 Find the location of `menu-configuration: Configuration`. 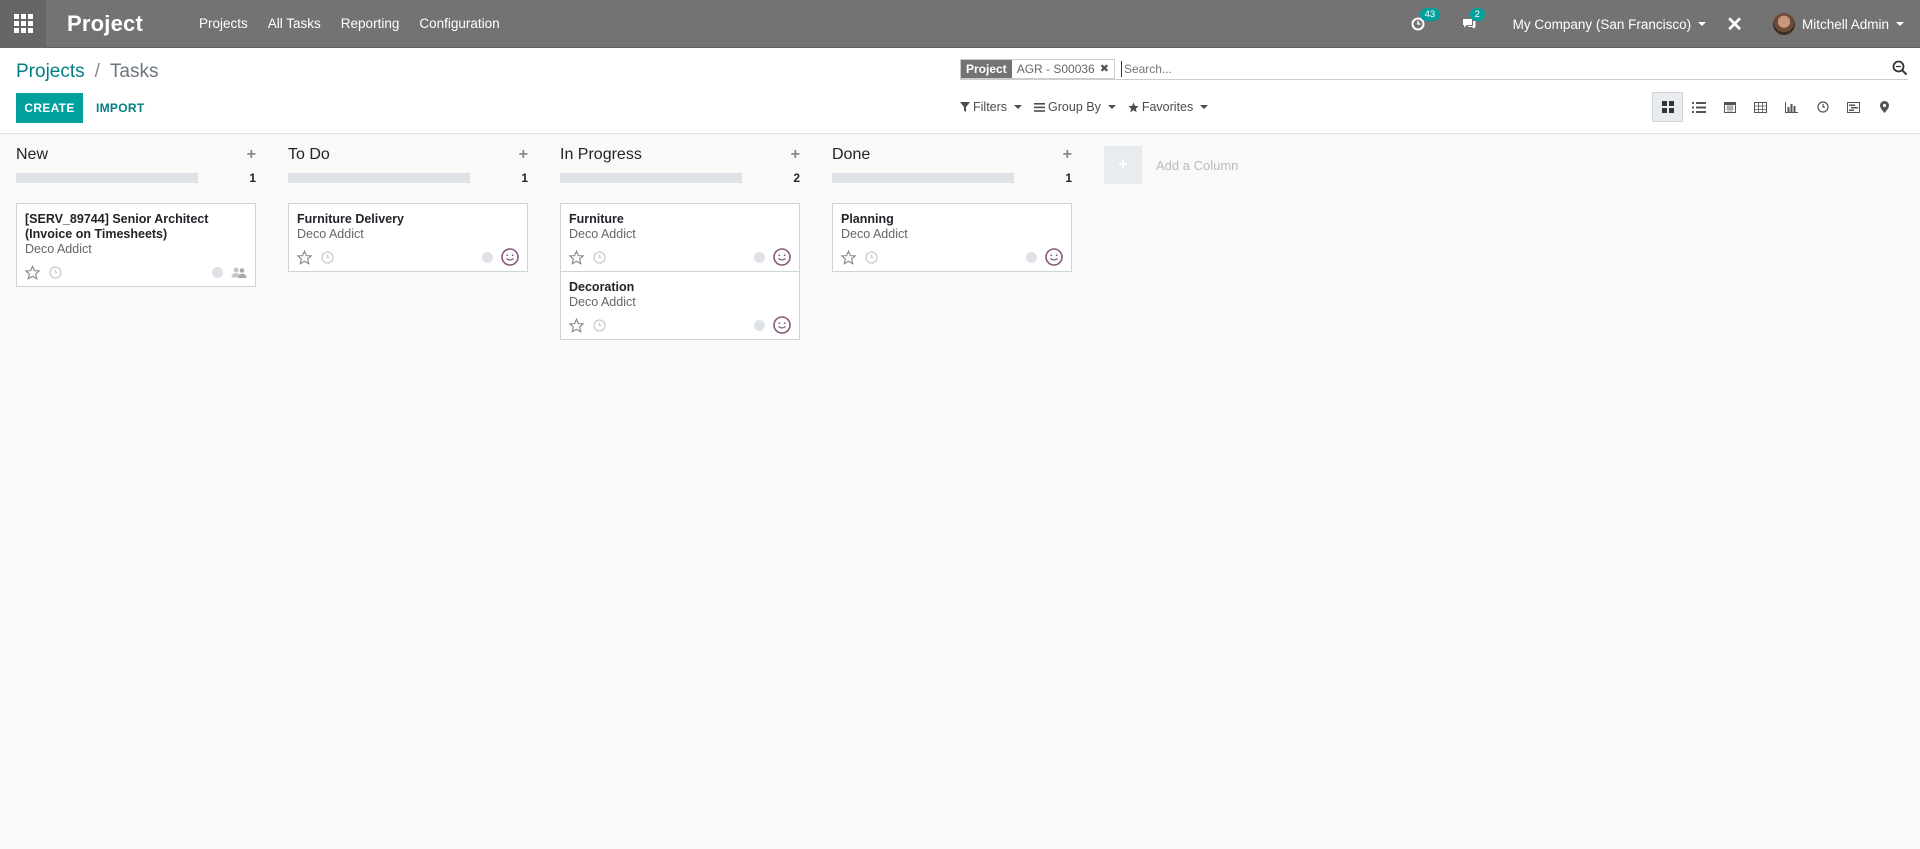

menu-configuration: Configuration is located at coordinates (459, 23).